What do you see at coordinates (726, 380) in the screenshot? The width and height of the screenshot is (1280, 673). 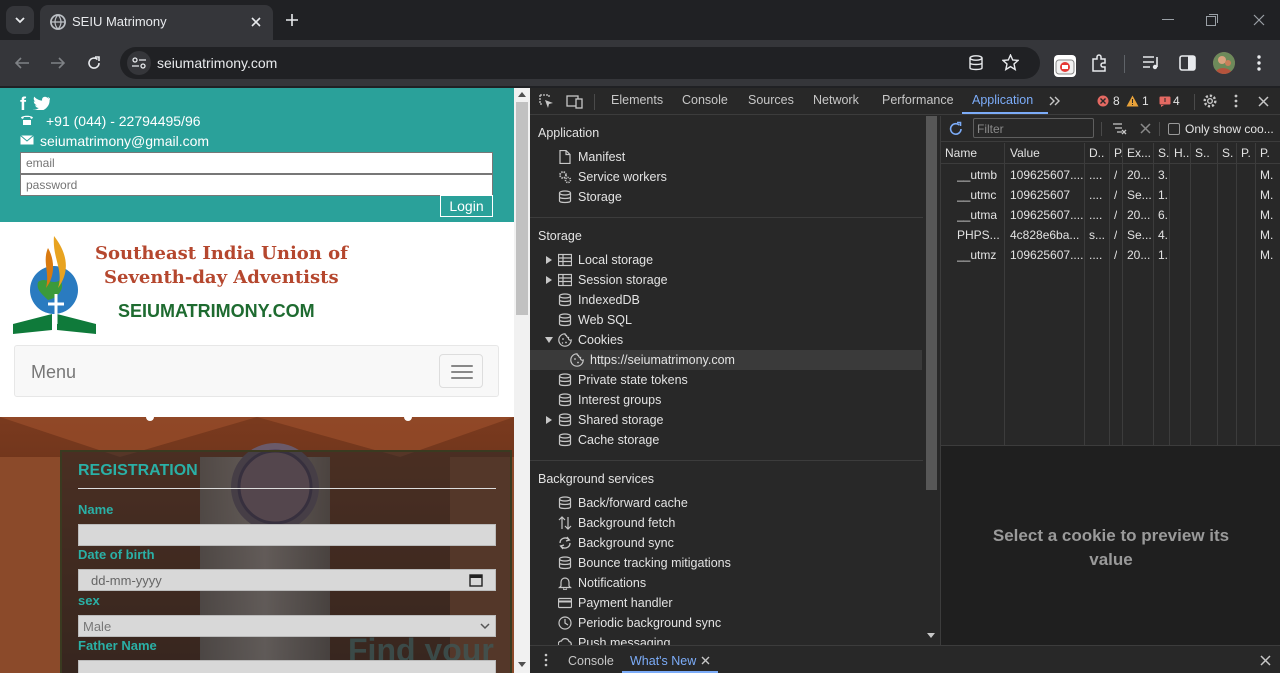 I see `sidebar-item-private-state-tokens: Private state tokens` at bounding box center [726, 380].